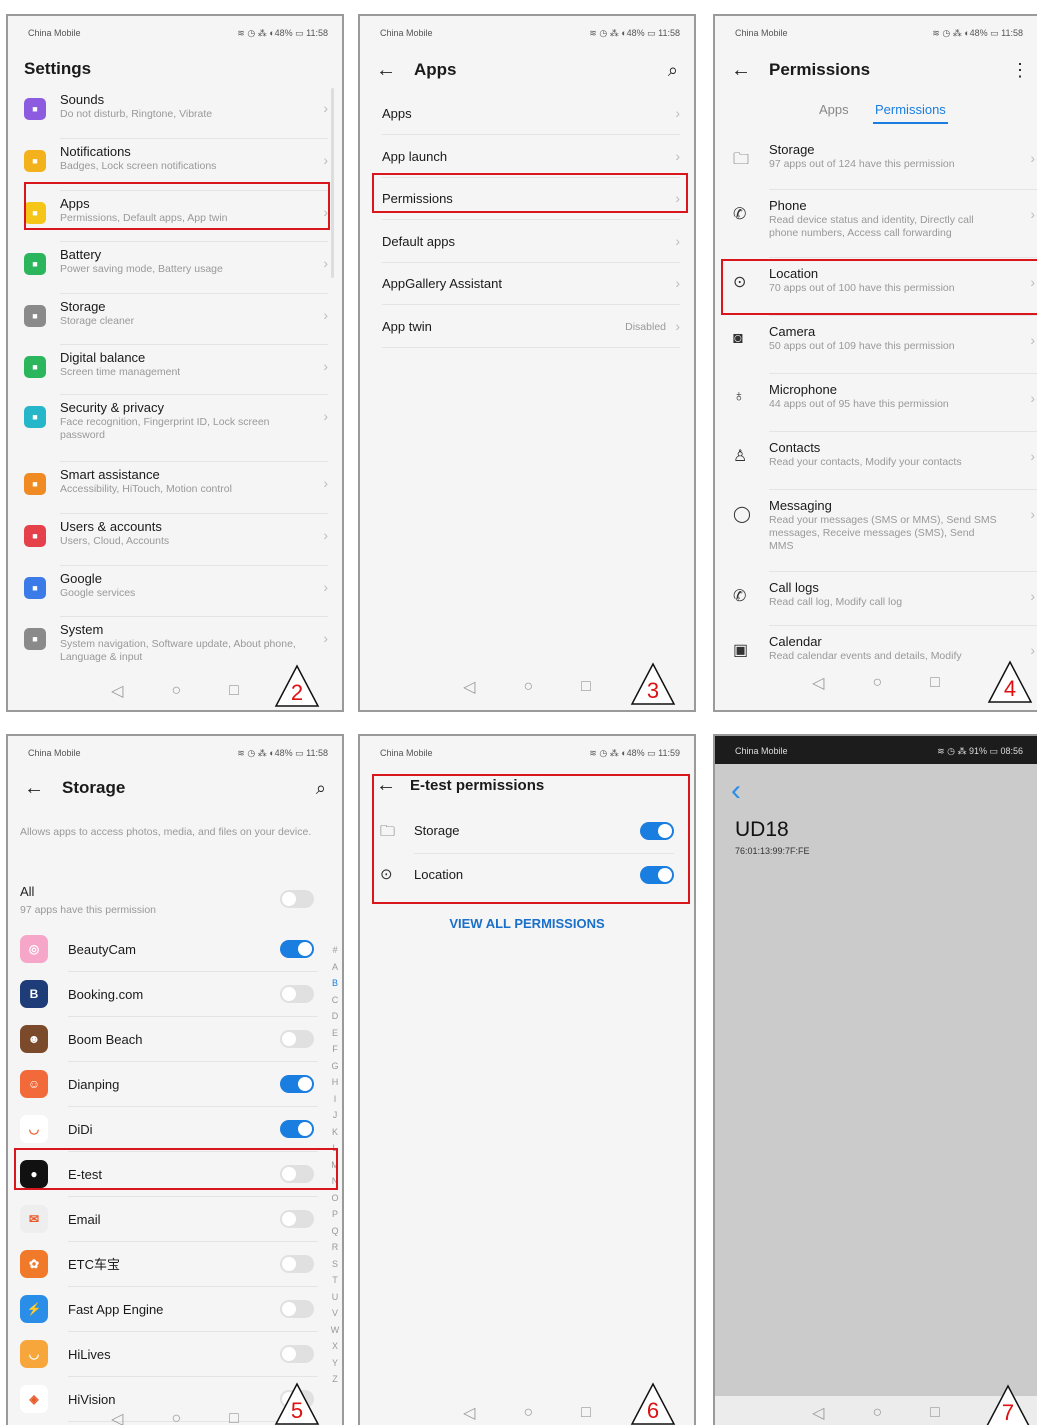  I want to click on bell-icon: ■, so click(35, 161).